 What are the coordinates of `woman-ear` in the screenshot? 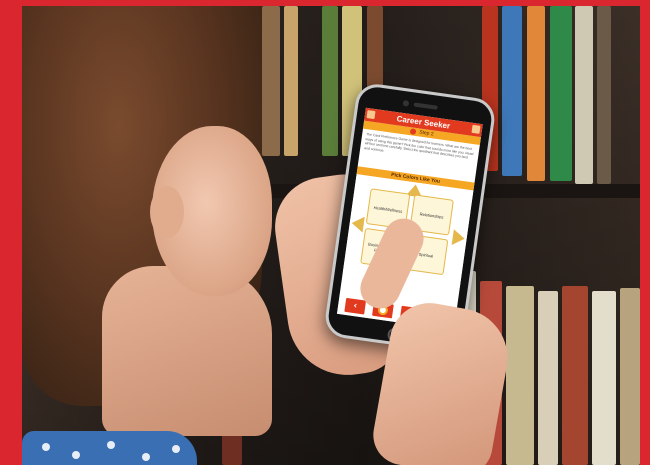 It's located at (167, 212).